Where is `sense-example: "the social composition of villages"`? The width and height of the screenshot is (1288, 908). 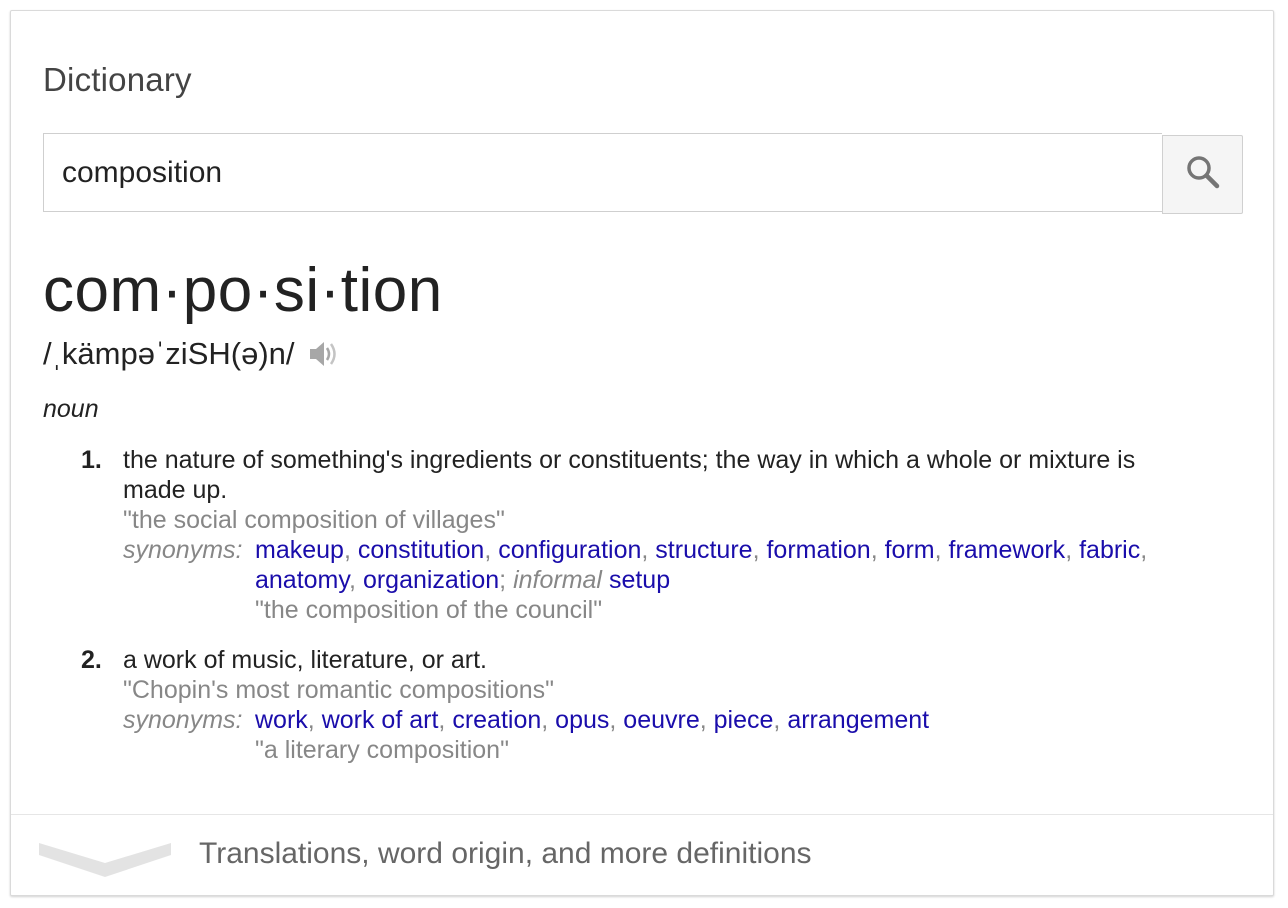 sense-example: "the social composition of villages" is located at coordinates (314, 520).